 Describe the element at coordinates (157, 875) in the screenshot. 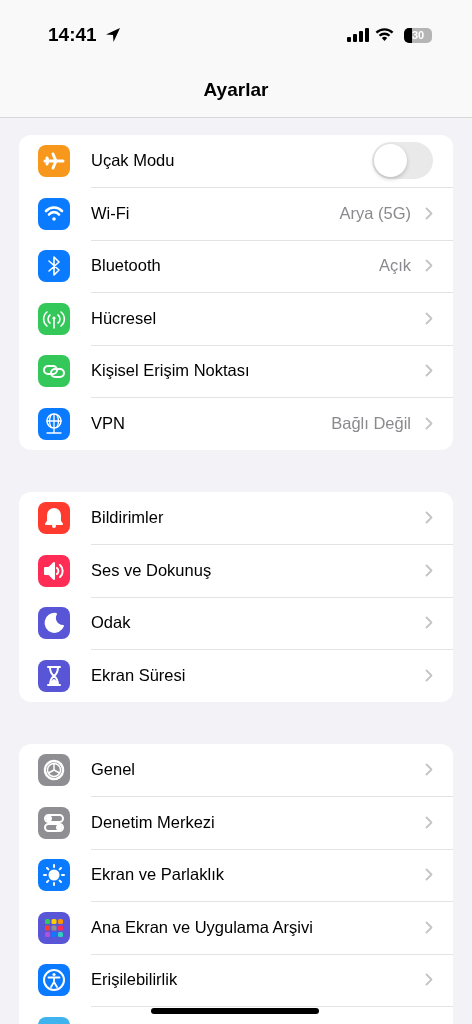

I see `row-label: Ekran ve Parlaklık` at that location.